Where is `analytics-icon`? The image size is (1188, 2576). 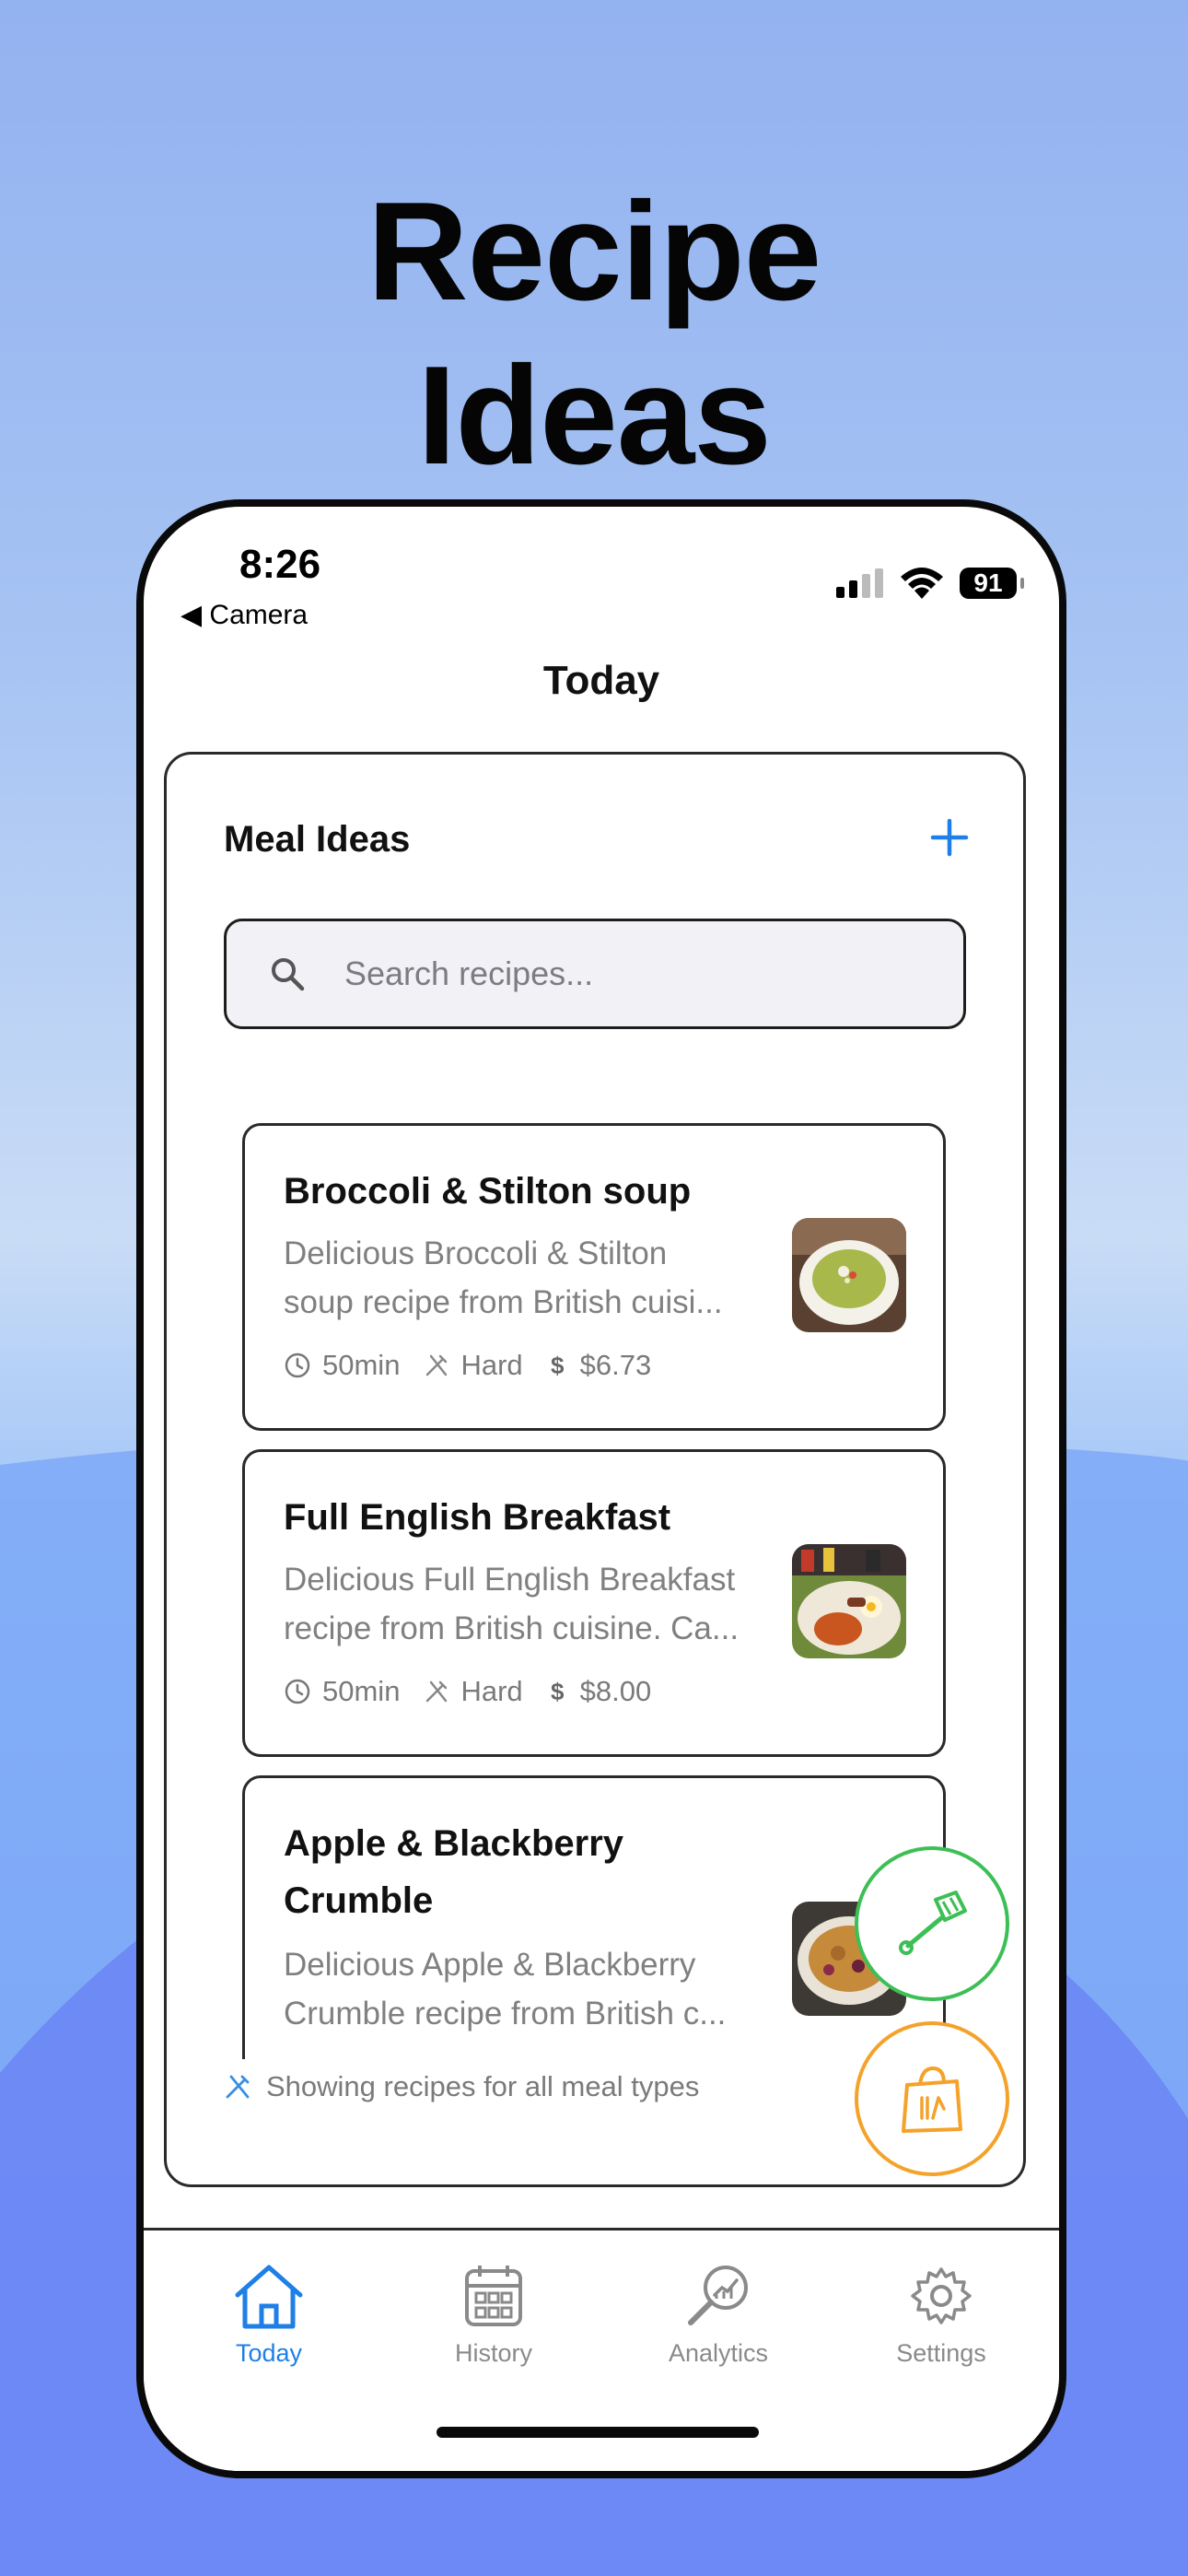 analytics-icon is located at coordinates (718, 2295).